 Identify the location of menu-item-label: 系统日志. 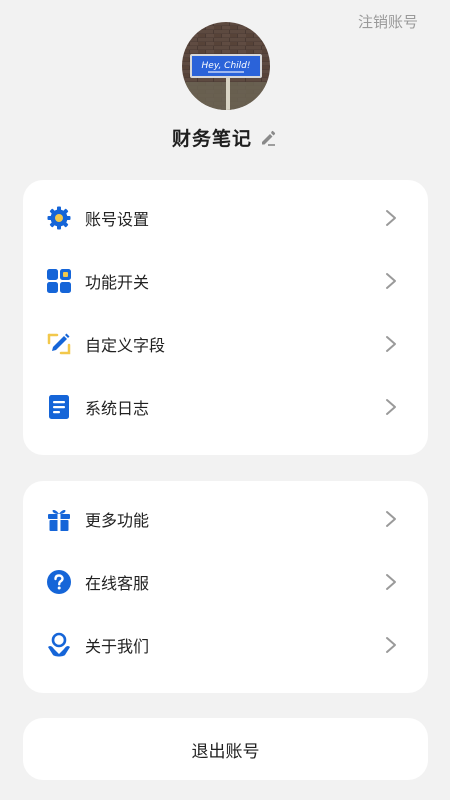
(117, 408).